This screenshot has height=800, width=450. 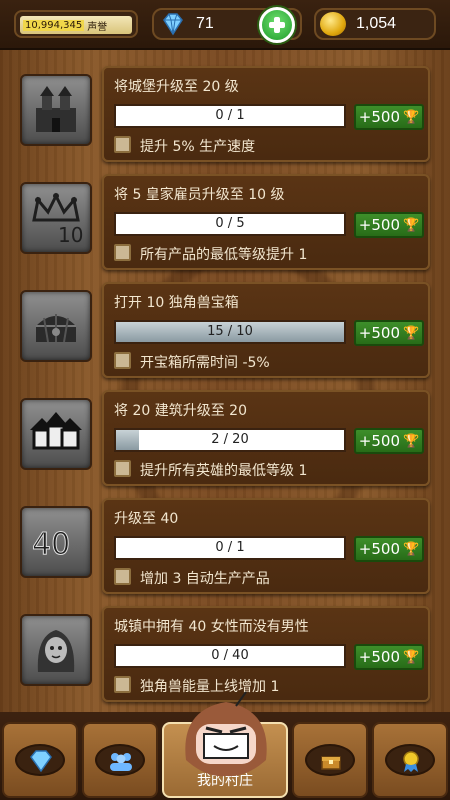 I want to click on reputation-display: 10,994,345 声誉, so click(x=76, y=25).